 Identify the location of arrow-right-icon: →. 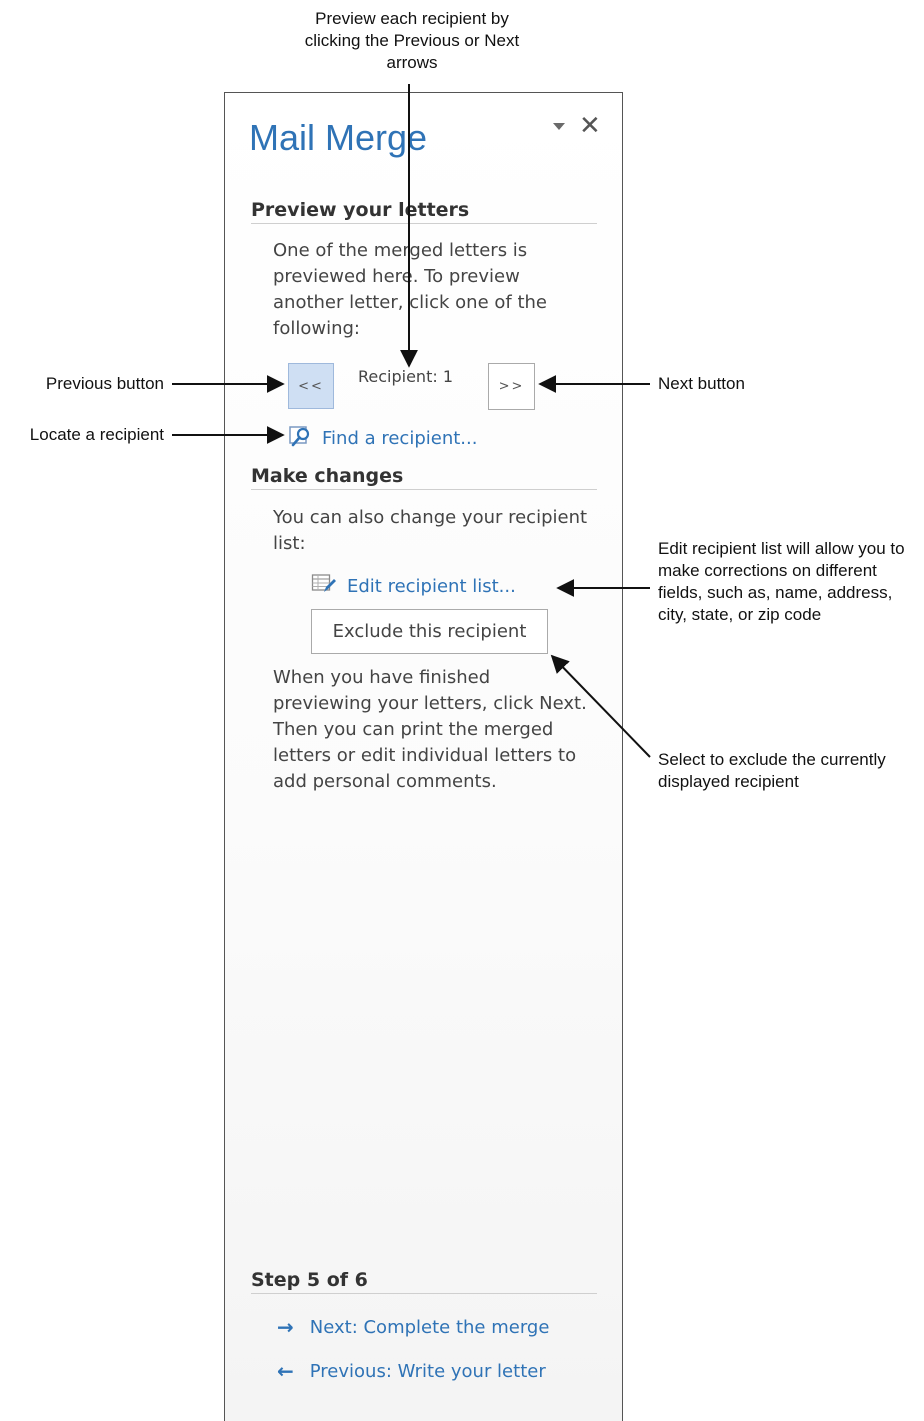
(285, 1327).